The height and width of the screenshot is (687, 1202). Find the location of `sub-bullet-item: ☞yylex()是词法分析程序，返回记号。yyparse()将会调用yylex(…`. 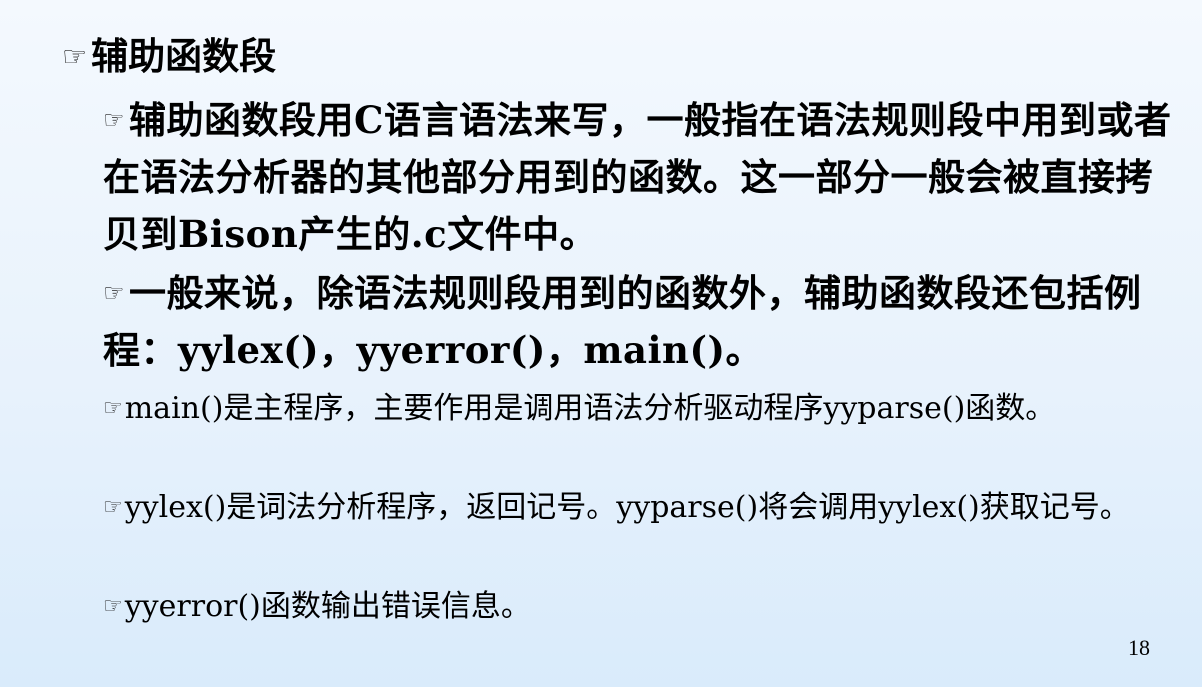

sub-bullet-item: ☞yylex()是词法分析程序，返回记号。yyparse()将会调用yylex(… is located at coordinates (640, 508).